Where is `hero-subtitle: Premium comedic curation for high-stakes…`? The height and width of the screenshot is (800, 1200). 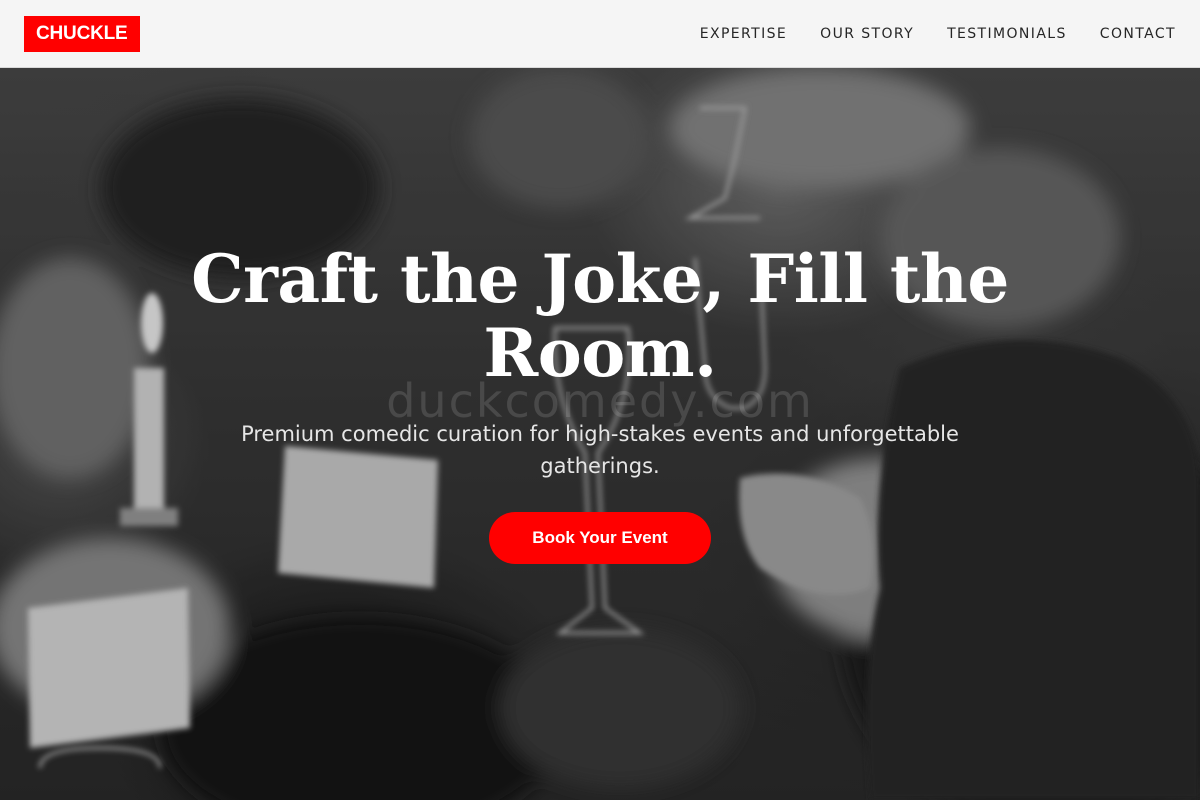 hero-subtitle: Premium comedic curation for high-stakes… is located at coordinates (600, 450).